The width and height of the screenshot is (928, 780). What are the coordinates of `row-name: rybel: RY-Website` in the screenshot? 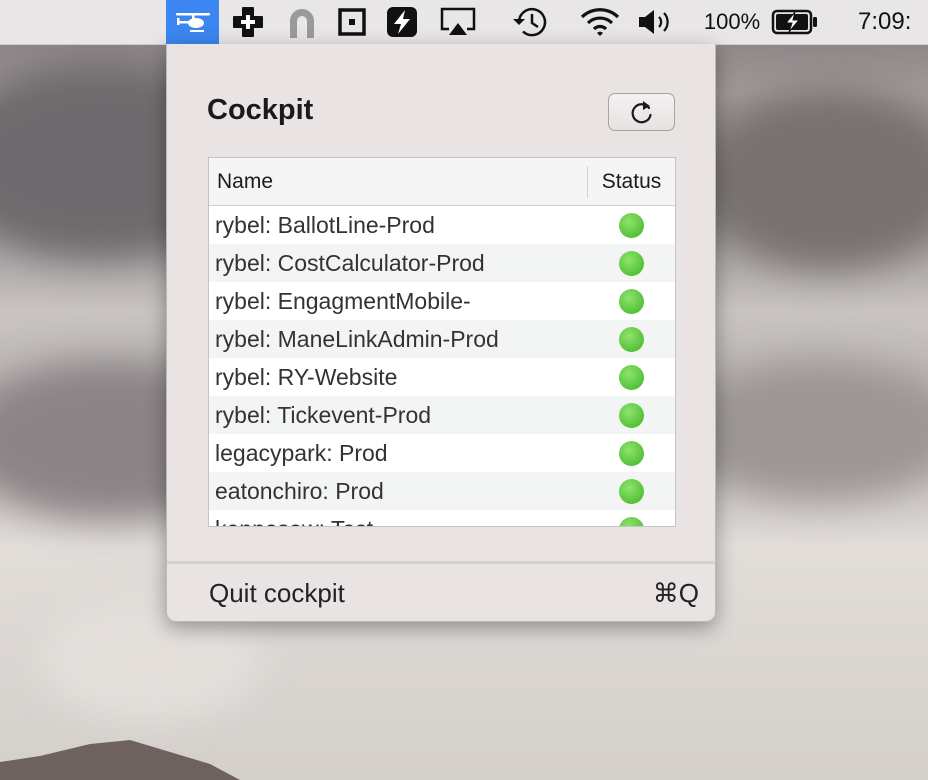 It's located at (306, 376).